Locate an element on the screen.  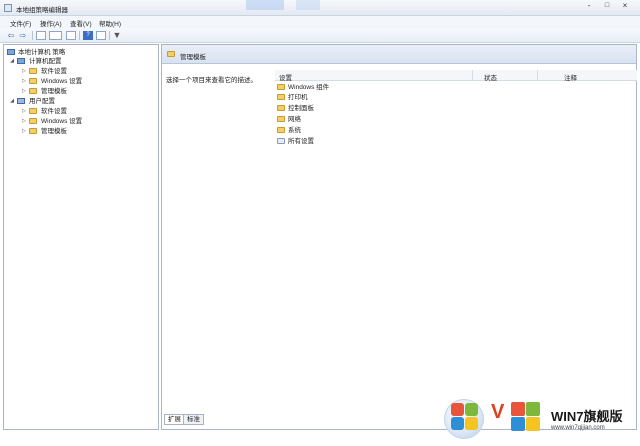
help-icon: ? is located at coordinates (88, 35).